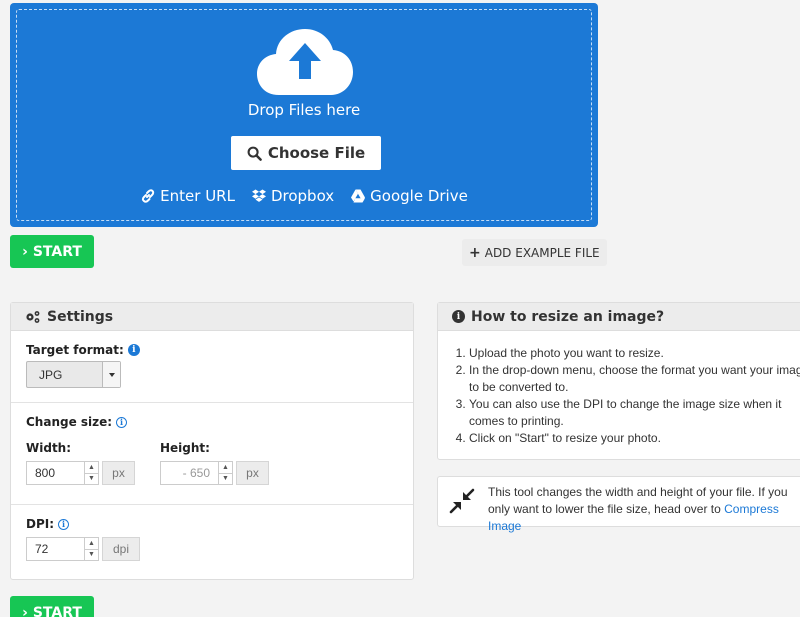  I want to click on howto-title: How to resize an image?, so click(568, 316).